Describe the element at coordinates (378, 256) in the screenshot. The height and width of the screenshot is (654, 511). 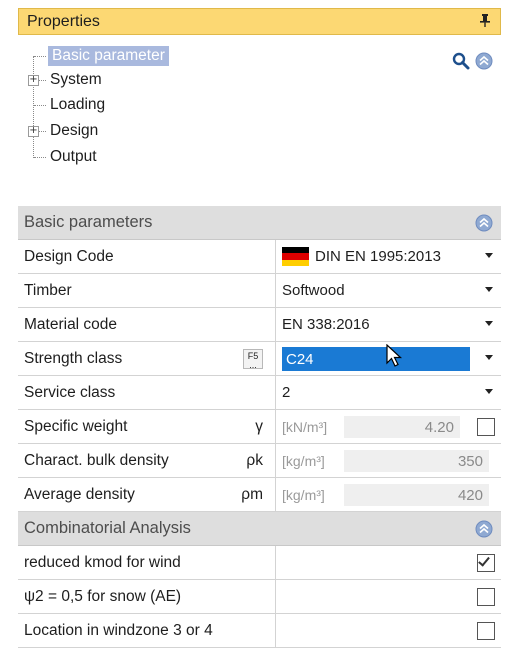
I see `property-value: DIN EN 1995:2013` at that location.